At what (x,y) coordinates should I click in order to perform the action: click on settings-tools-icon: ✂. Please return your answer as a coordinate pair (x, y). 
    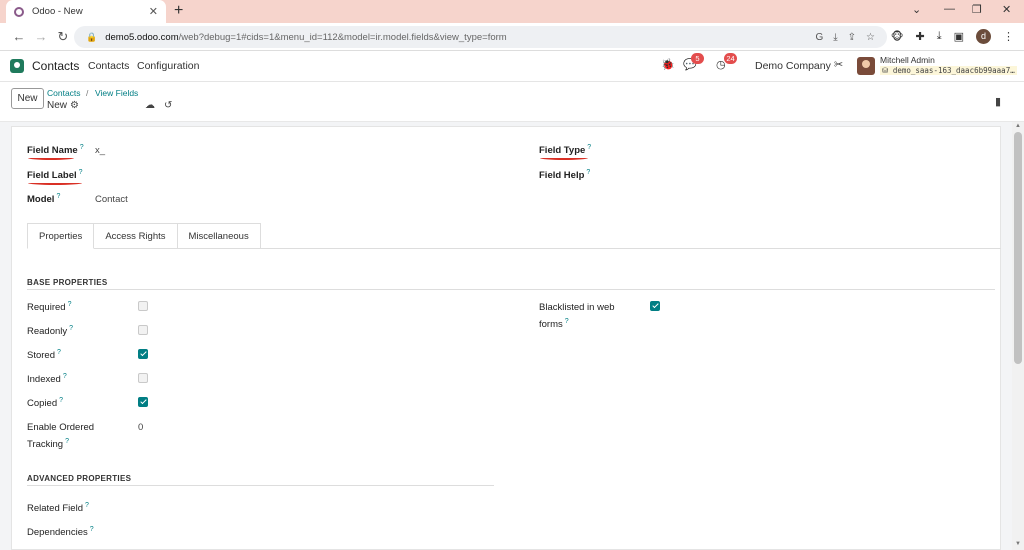
    Looking at the image, I should click on (838, 64).